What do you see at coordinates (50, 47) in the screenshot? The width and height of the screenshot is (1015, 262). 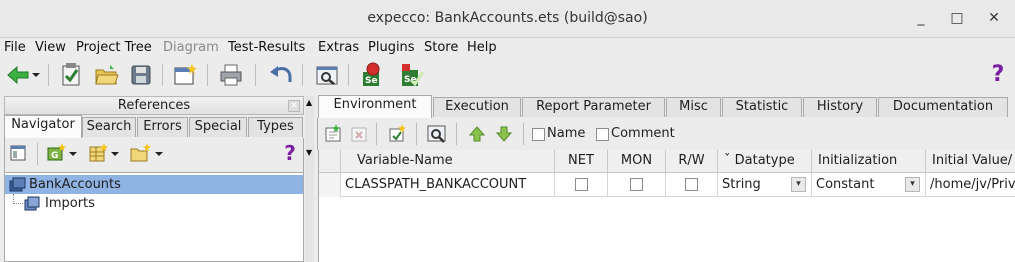 I see `menu-view: View` at bounding box center [50, 47].